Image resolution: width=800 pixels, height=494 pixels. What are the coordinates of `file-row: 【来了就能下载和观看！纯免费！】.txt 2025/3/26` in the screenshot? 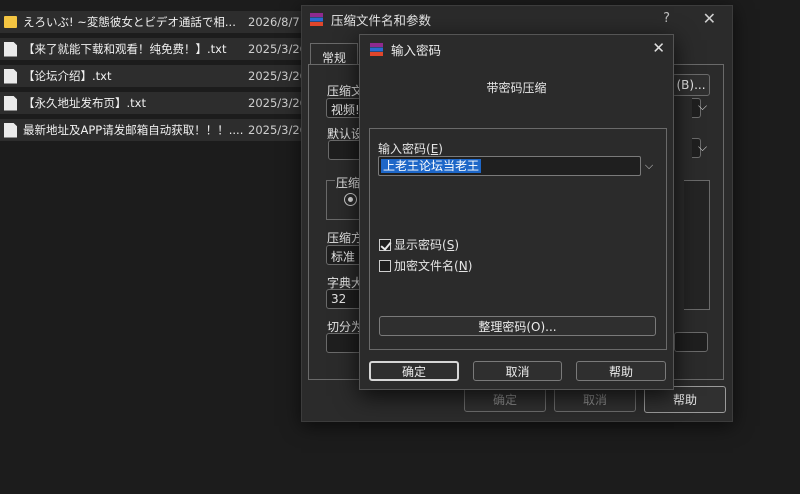 It's located at (153, 49).